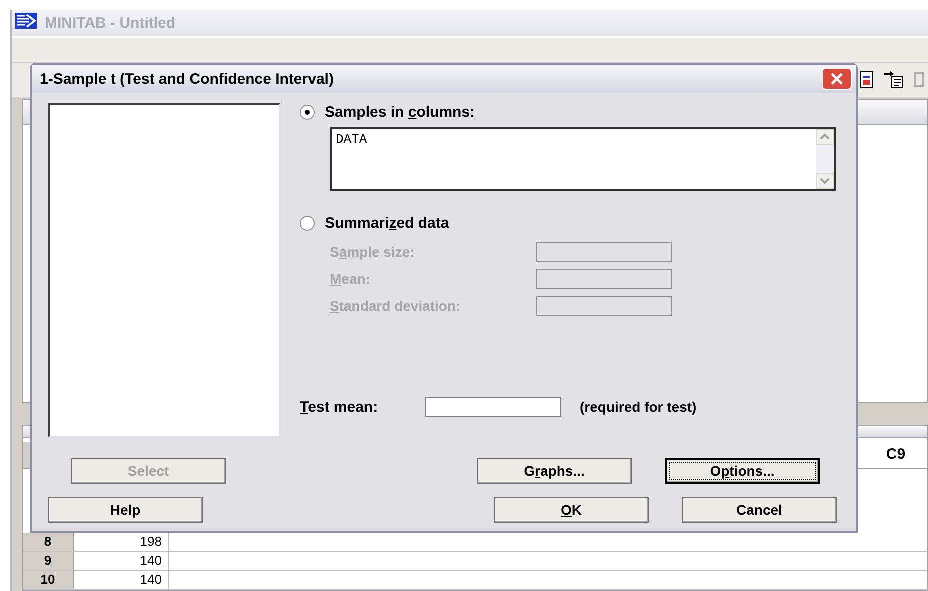 Image resolution: width=928 pixels, height=591 pixels. Describe the element at coordinates (825, 181) in the screenshot. I see `scroll-down-icon` at that location.